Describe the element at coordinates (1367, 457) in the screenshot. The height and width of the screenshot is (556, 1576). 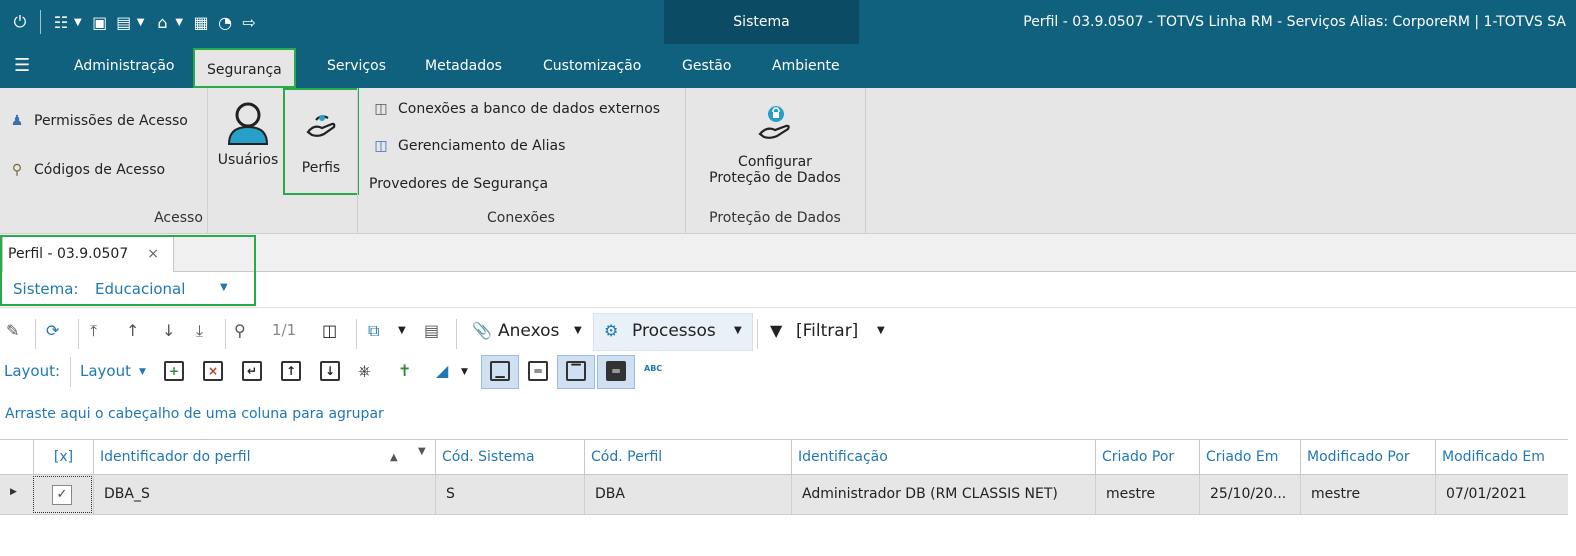
I see `column-header-modificado-por: Modificado Por` at that location.